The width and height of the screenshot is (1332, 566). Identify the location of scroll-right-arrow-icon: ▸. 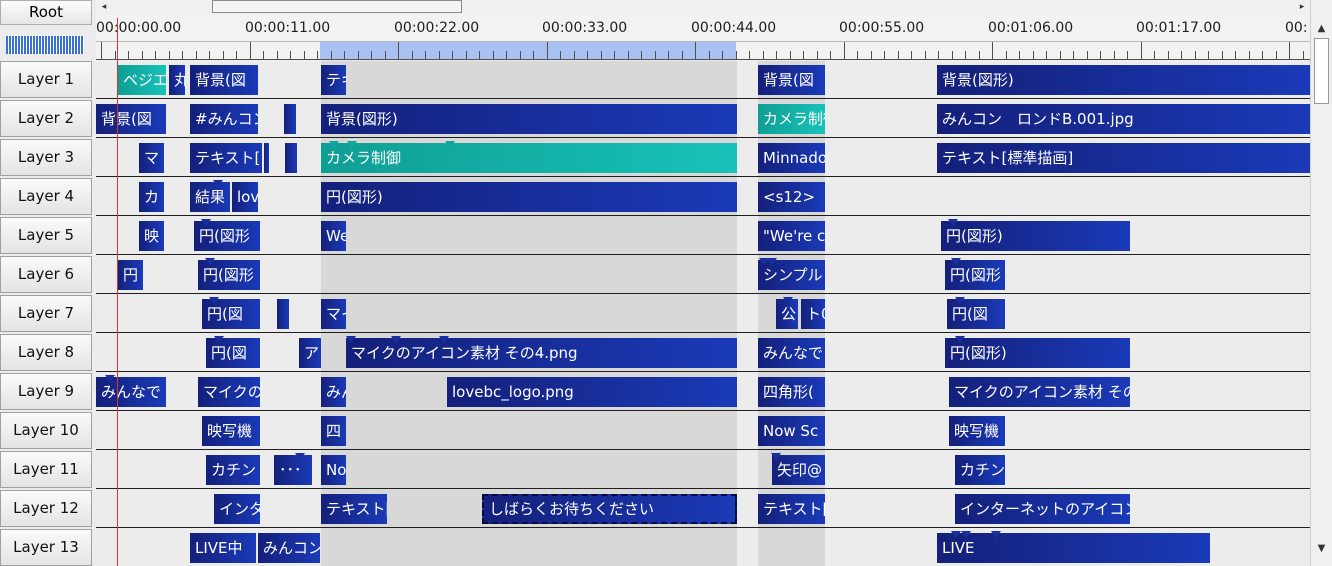
(1302, 7).